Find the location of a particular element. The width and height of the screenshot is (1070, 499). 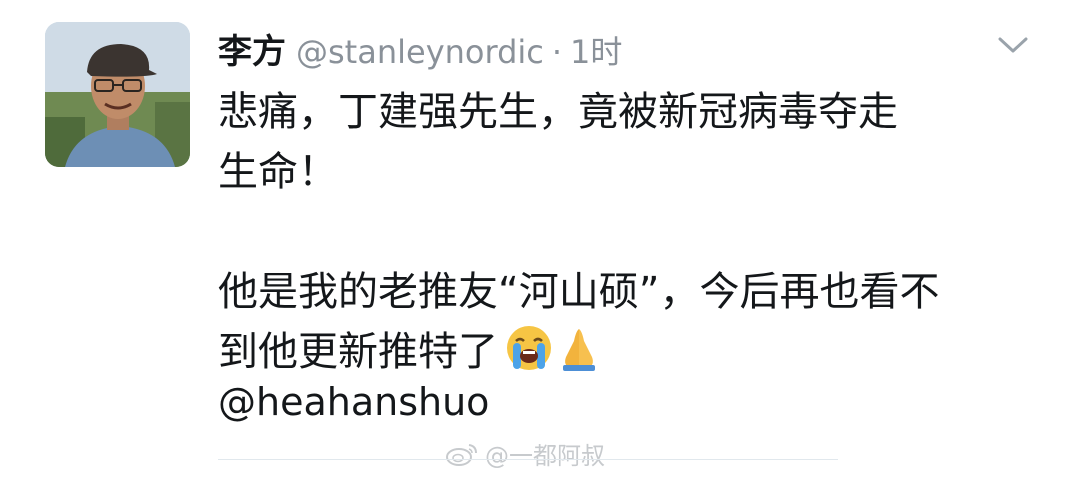

watermark-text: @一都阿叔 is located at coordinates (545, 456).